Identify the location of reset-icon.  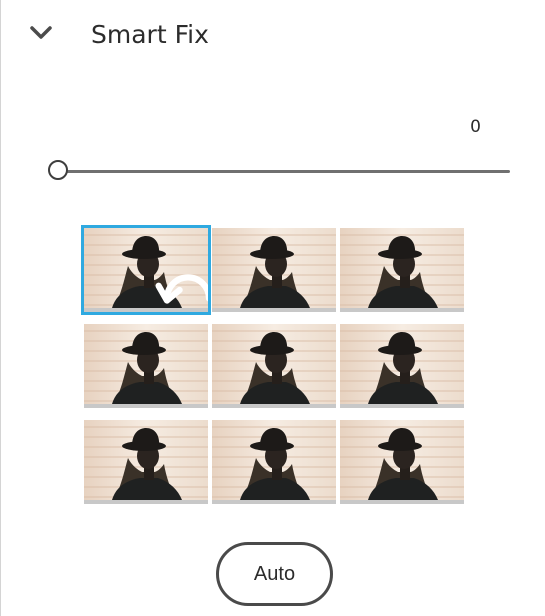
(181, 289).